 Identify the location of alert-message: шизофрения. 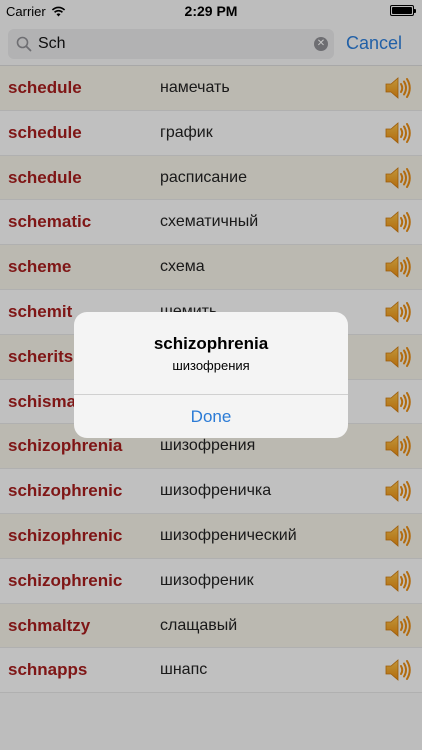
(211, 365).